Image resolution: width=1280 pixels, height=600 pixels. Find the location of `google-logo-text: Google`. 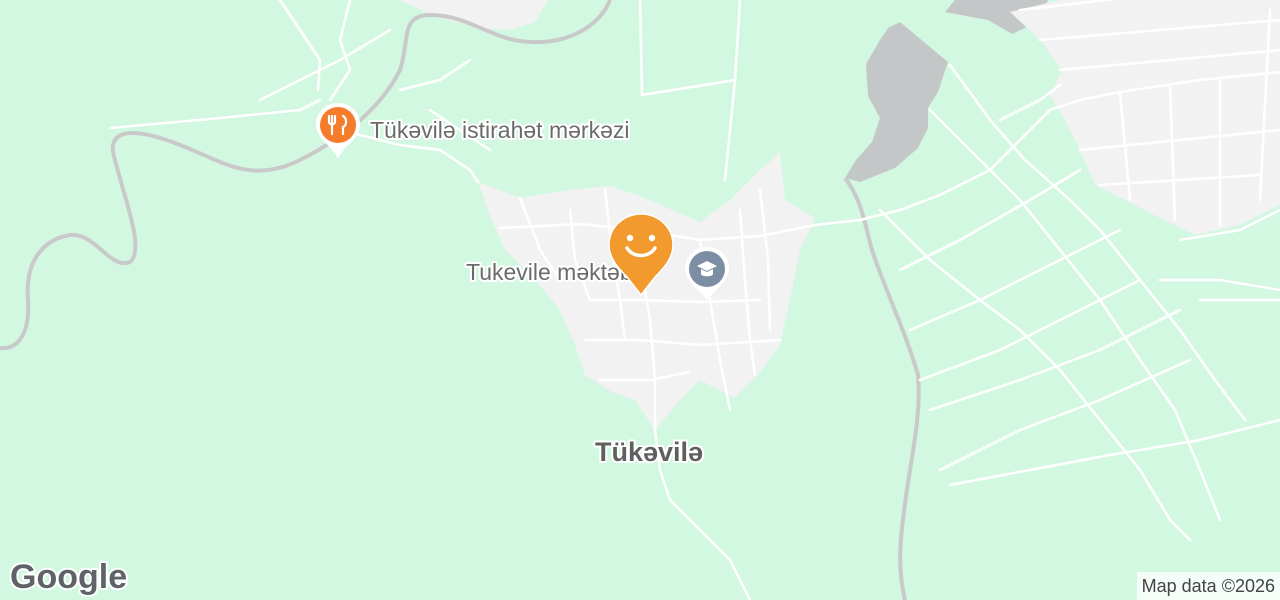

google-logo-text: Google is located at coordinates (68, 577).